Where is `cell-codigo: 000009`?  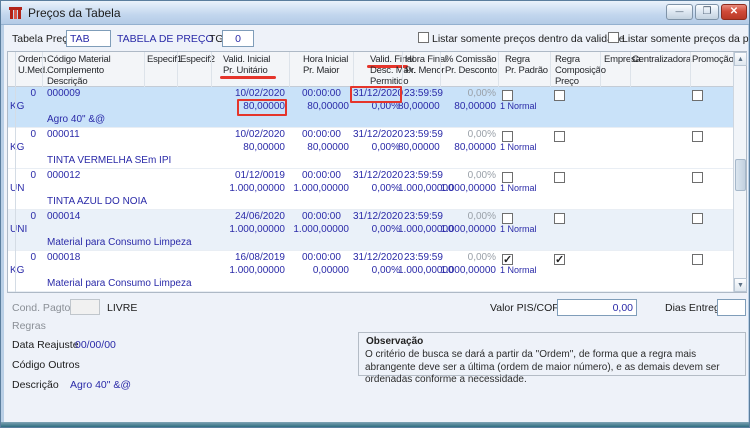
cell-codigo: 000009 is located at coordinates (64, 93).